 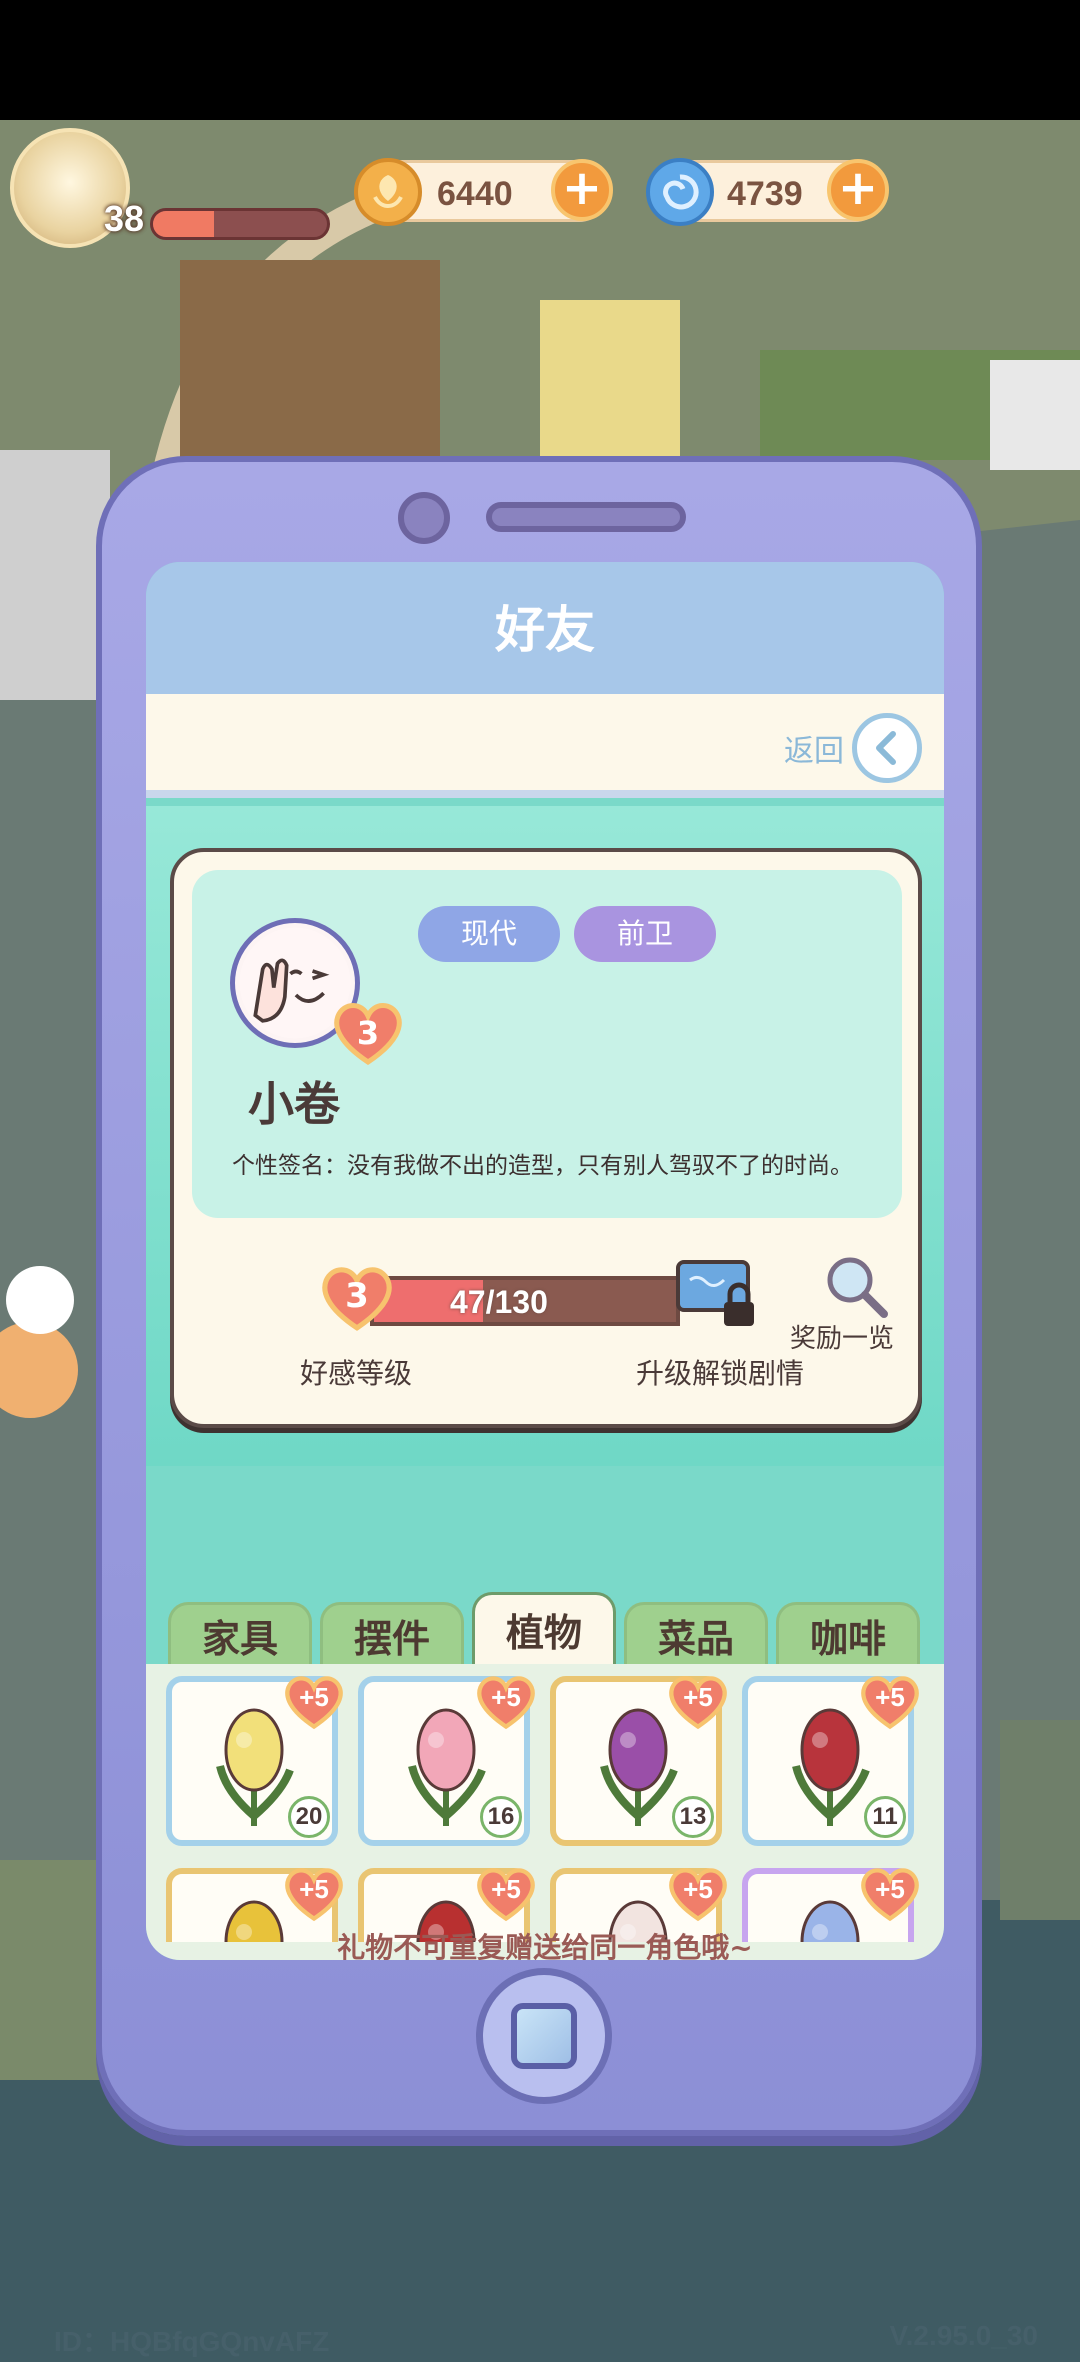 I want to click on phone-speaker, so click(x=586, y=517).